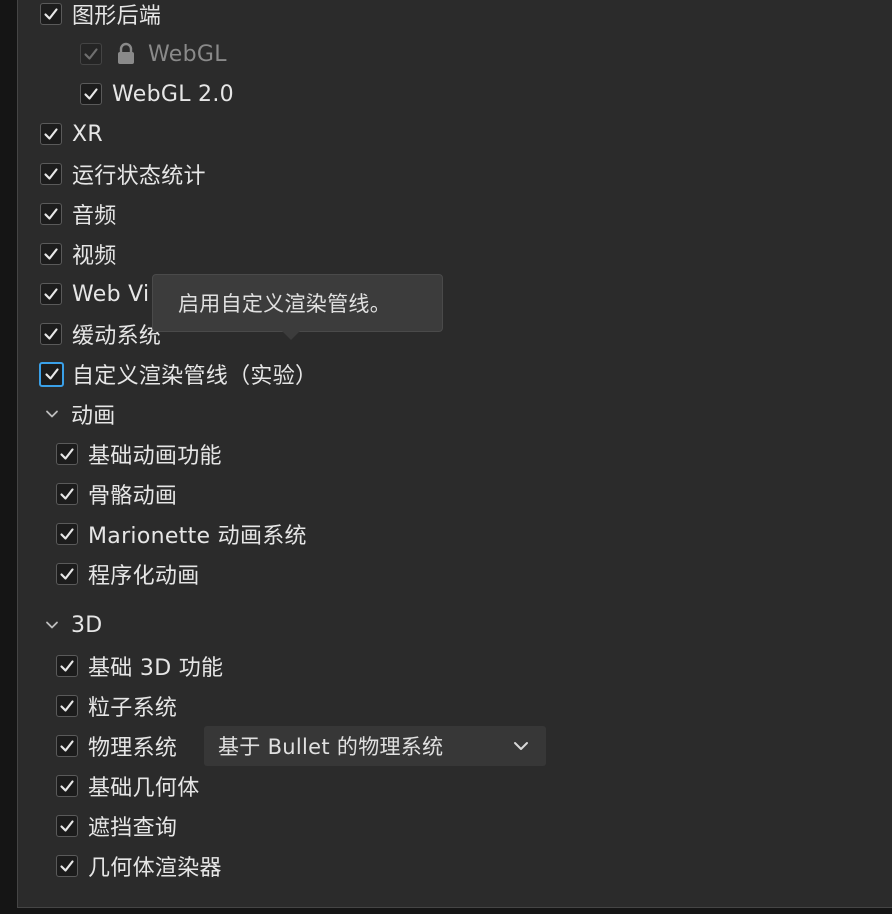 This screenshot has height=914, width=892. Describe the element at coordinates (144, 576) in the screenshot. I see `option-label: 程序化动画` at that location.